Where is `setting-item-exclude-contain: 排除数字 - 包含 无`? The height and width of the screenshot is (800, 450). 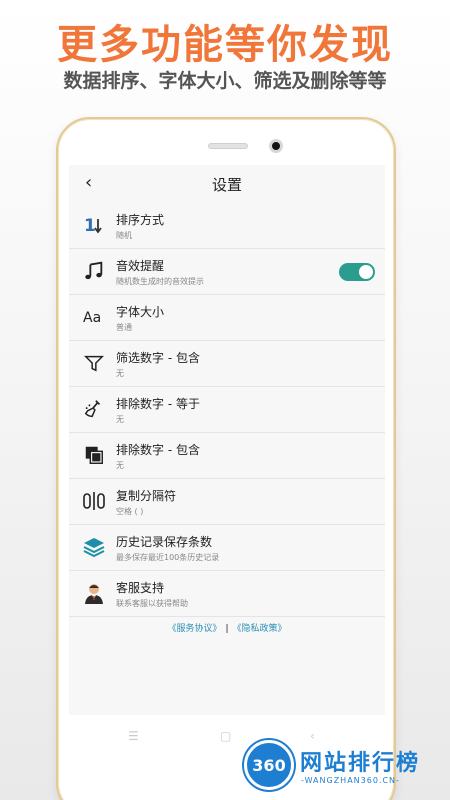
setting-item-exclude-contain: 排除数字 - 包含 无 is located at coordinates (227, 456).